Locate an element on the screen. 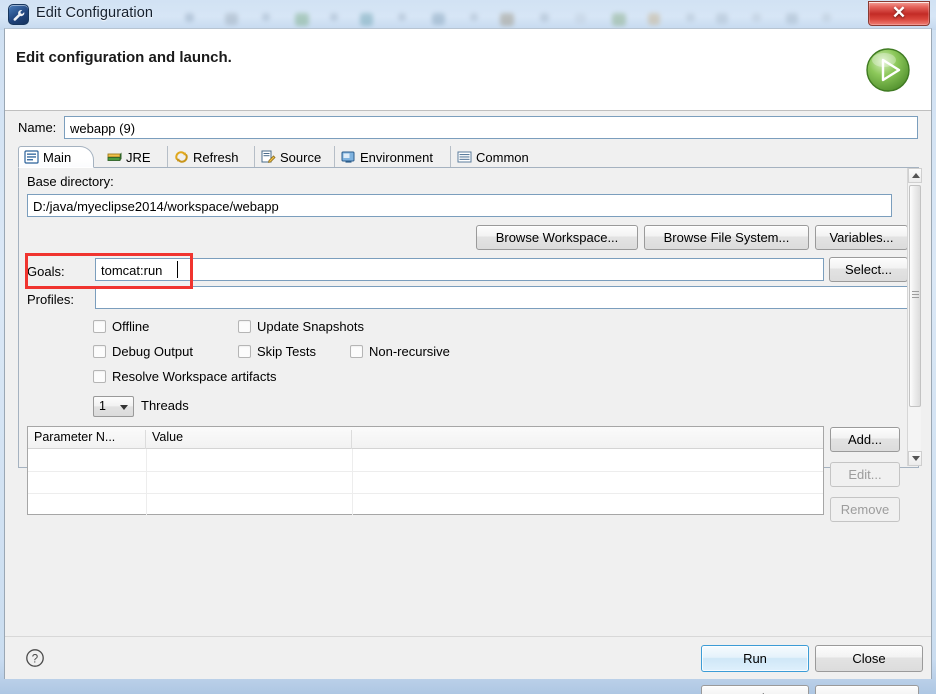 The width and height of the screenshot is (936, 694). tab-environment: Environment is located at coordinates (393, 157).